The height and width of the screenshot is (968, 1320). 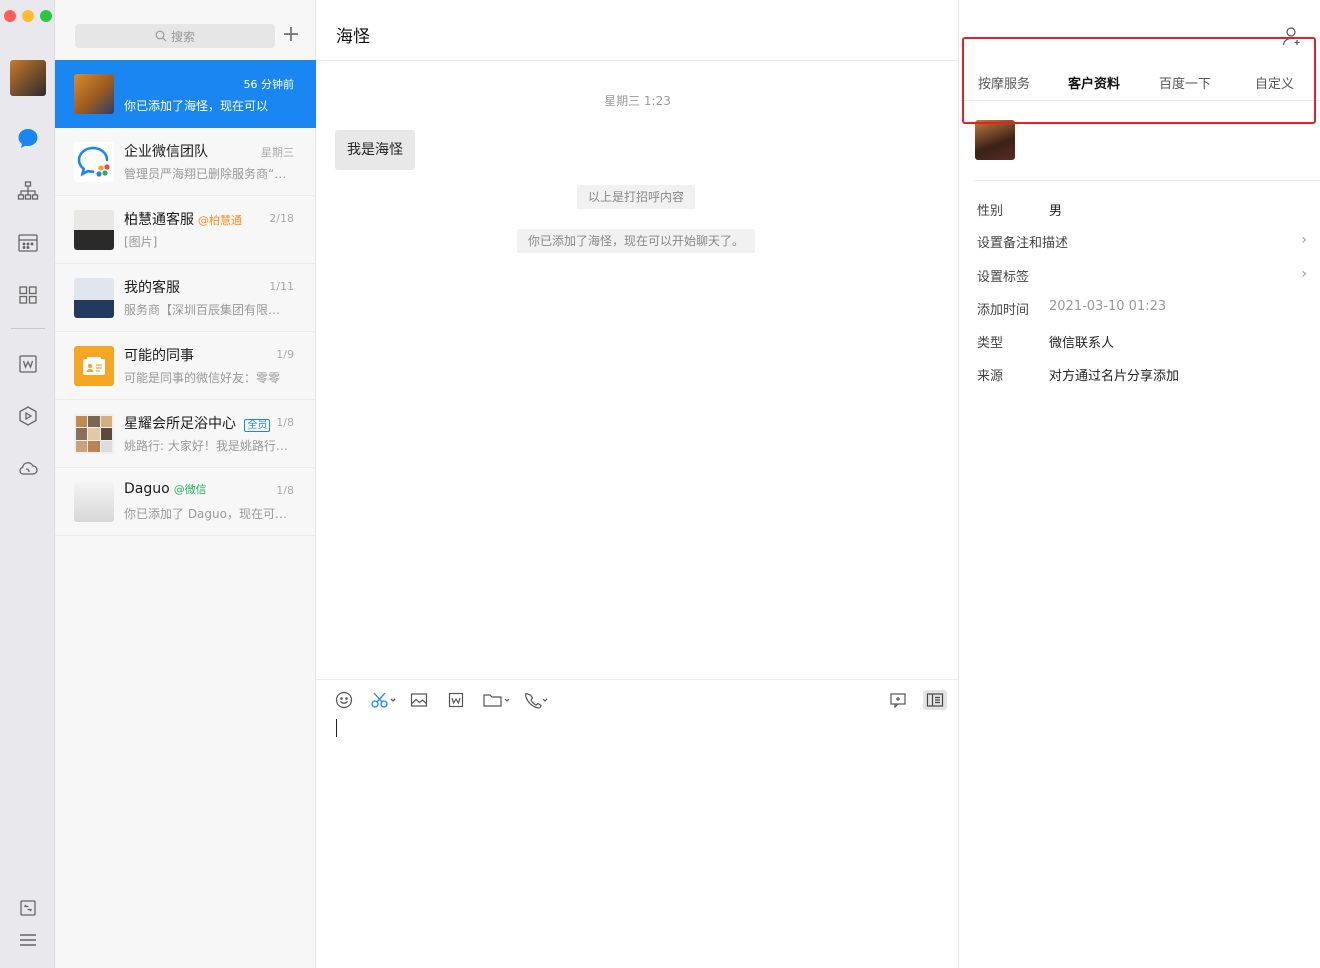 What do you see at coordinates (1114, 376) in the screenshot?
I see `field-value: 对方通过名片分享添加` at bounding box center [1114, 376].